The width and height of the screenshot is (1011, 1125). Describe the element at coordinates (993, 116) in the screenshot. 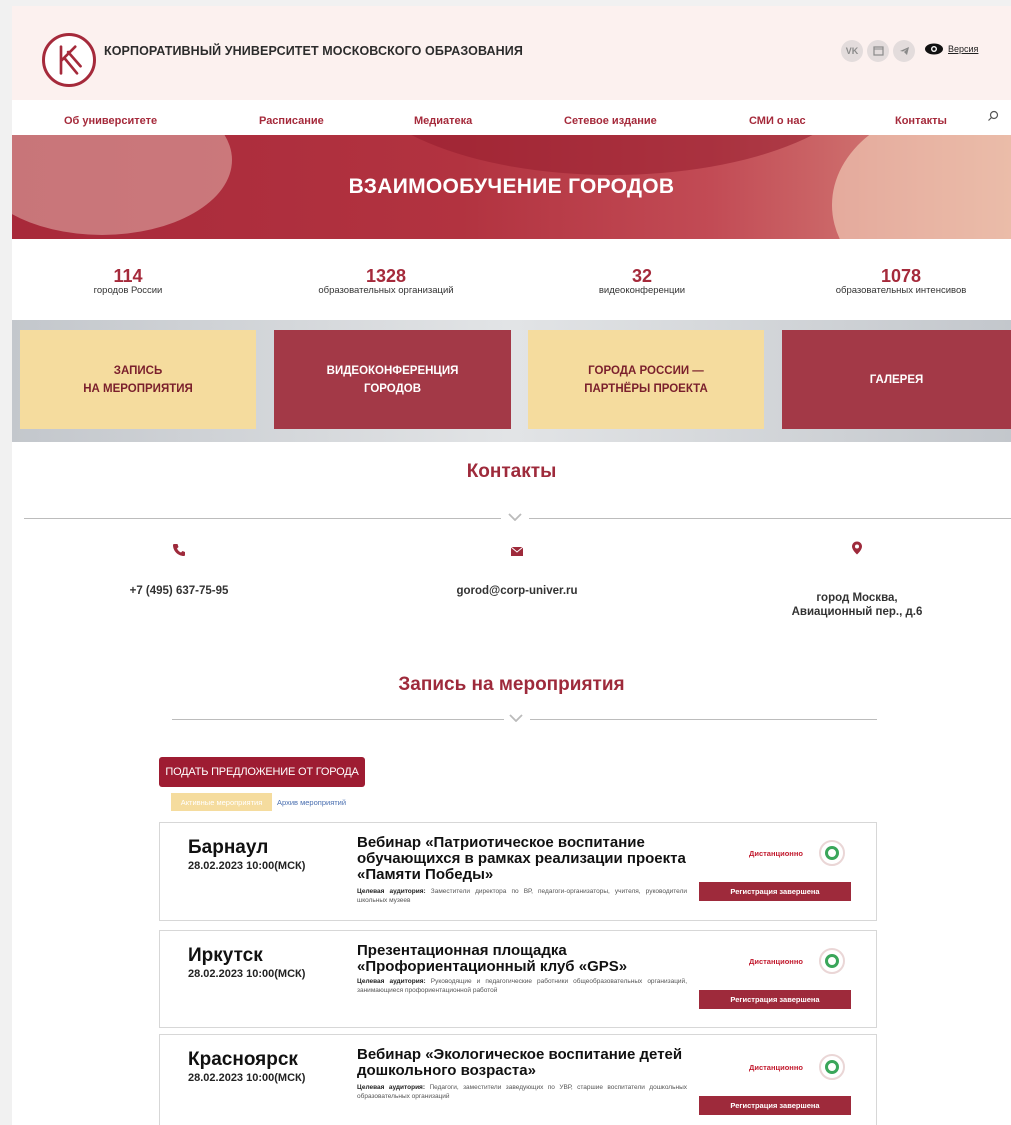

I see `search-icon` at that location.